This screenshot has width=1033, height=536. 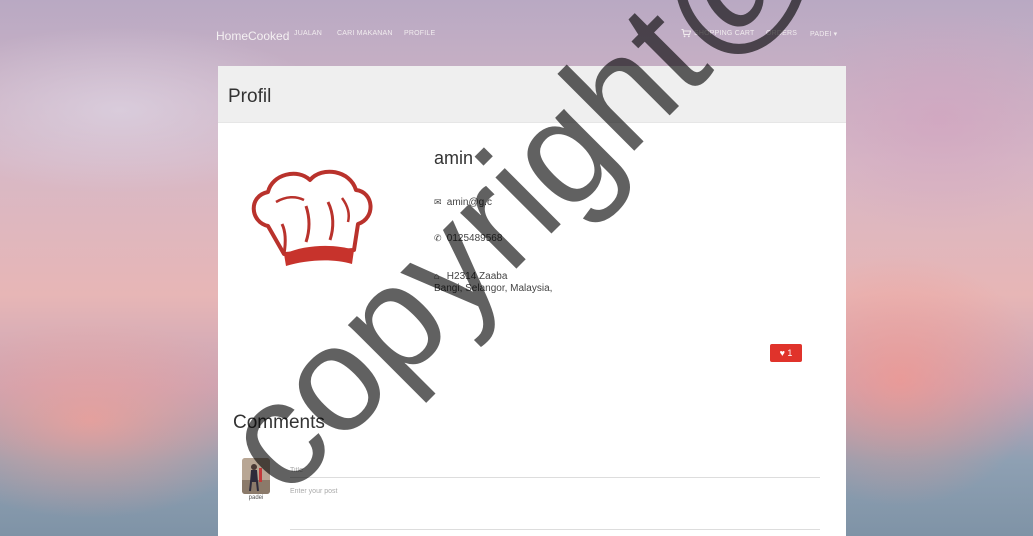 I want to click on like-count: 1, so click(x=790, y=353).